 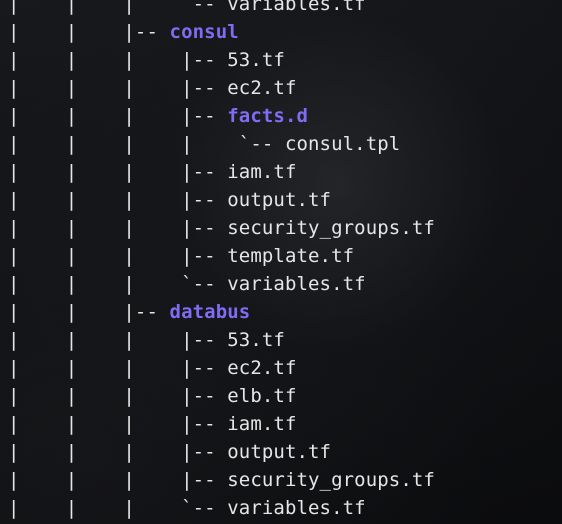 I want to click on tree-line-directory: | | |-- databus, so click(x=129, y=312).